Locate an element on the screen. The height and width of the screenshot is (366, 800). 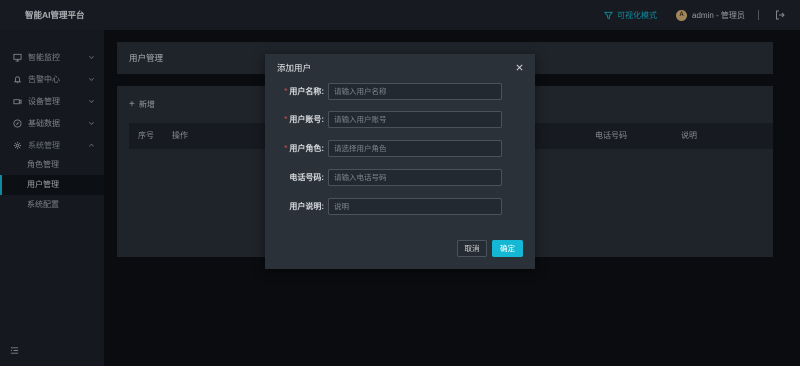
cancel-button: 取消 is located at coordinates (472, 248).